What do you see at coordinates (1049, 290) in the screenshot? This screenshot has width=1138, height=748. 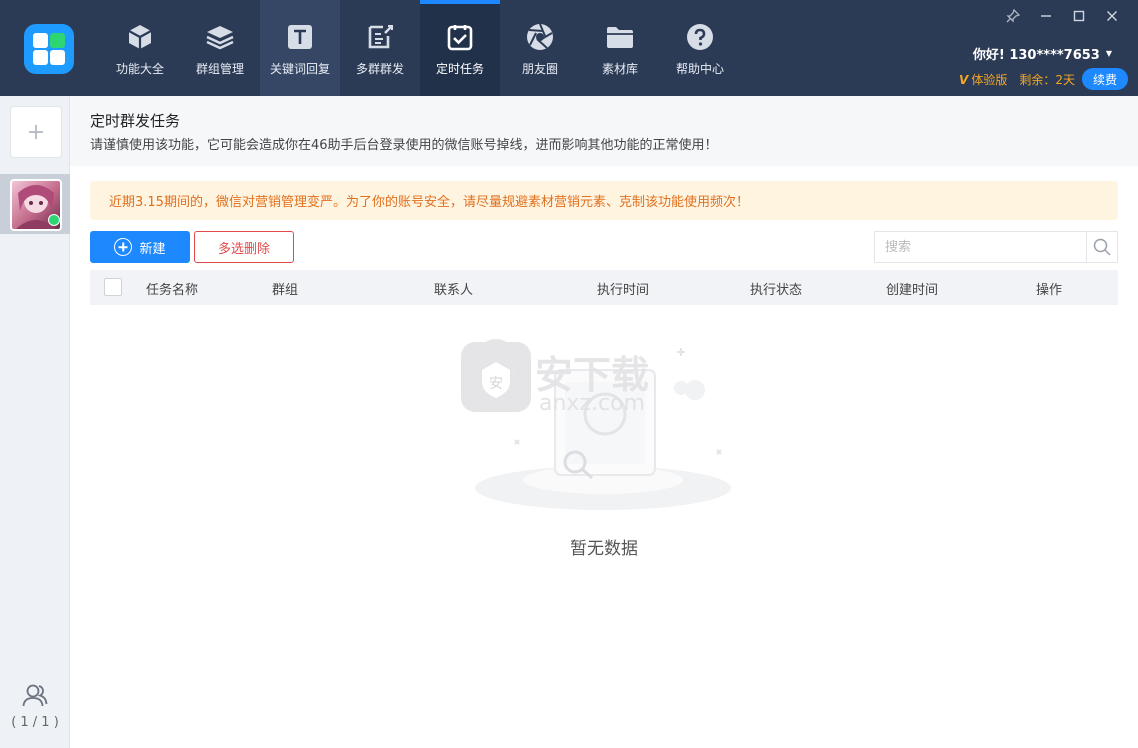 I see `column-header-actions: 操作` at bounding box center [1049, 290].